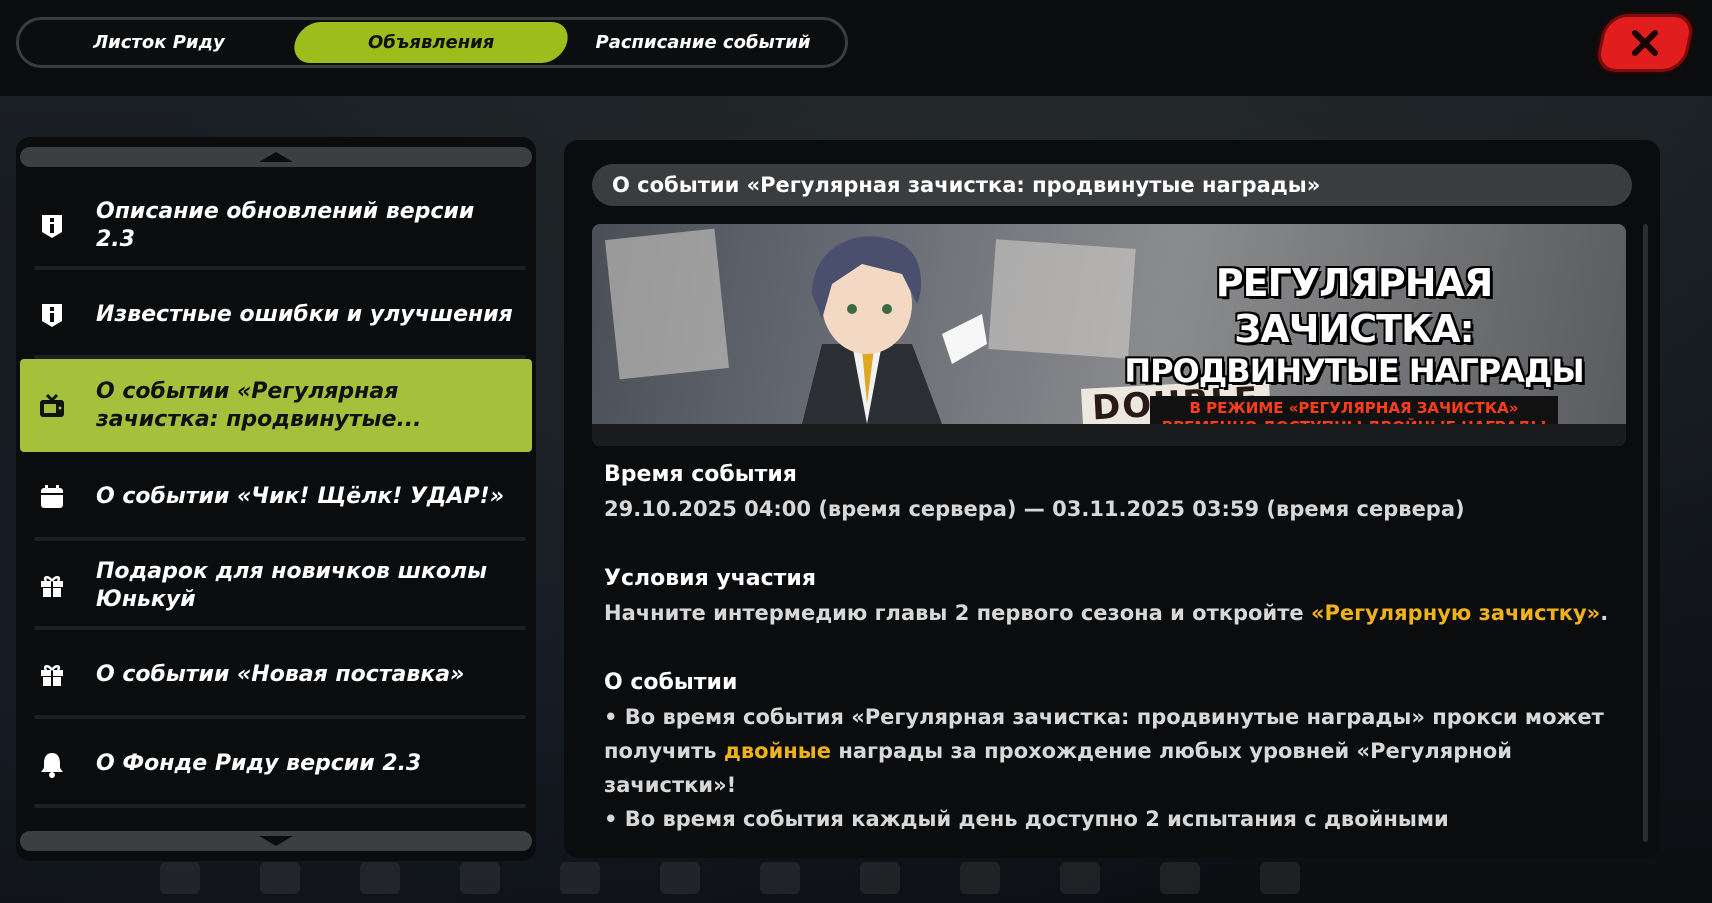 This screenshot has width=1712, height=903. I want to click on hud-ghost, so click(850, 880).